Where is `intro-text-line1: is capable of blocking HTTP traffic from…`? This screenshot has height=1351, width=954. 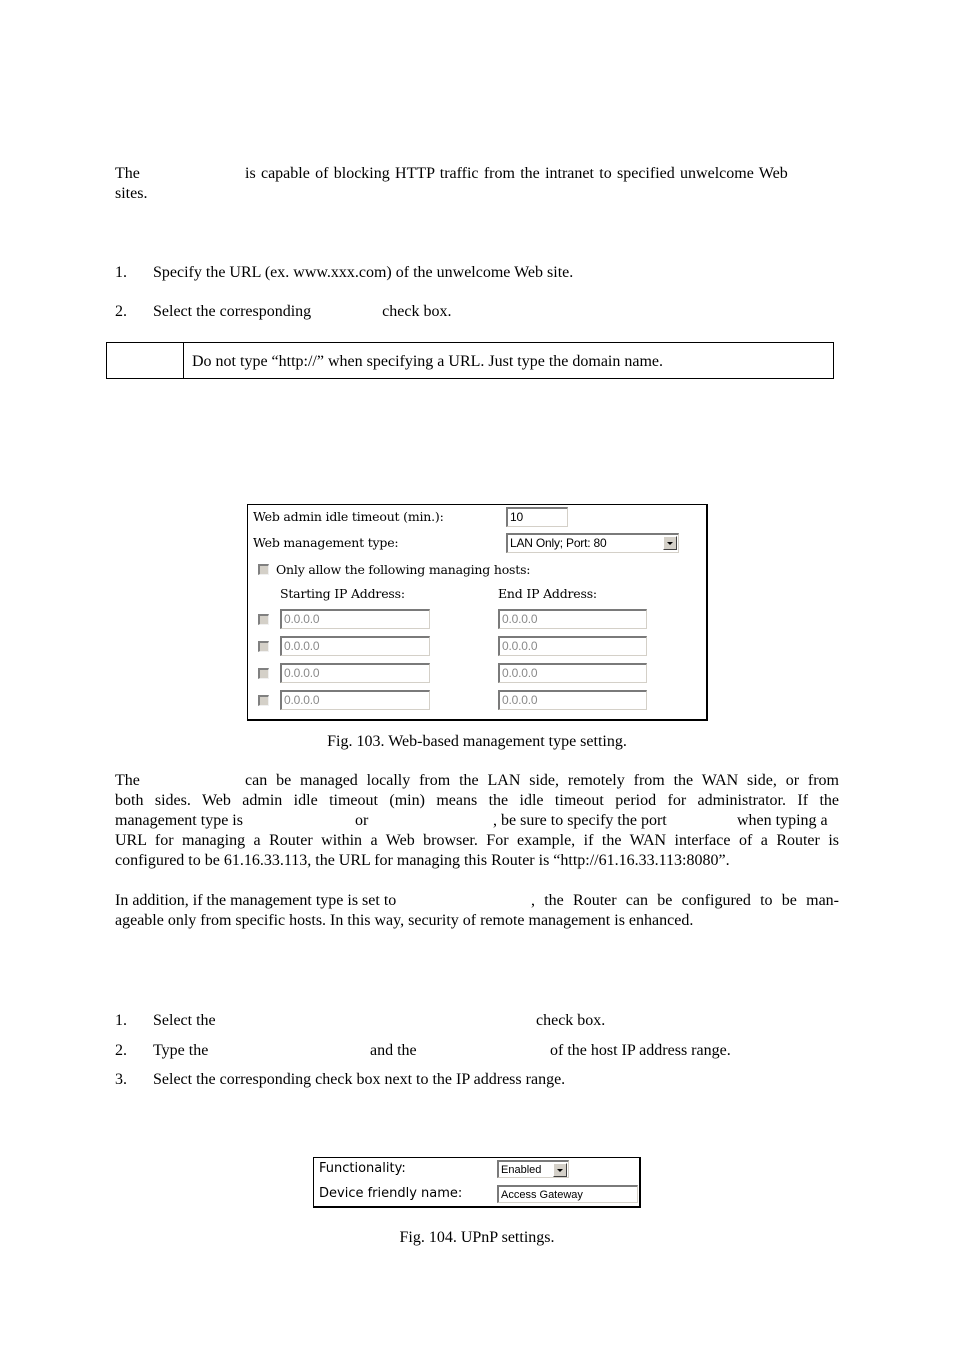 intro-text-line1: is capable of blocking HTTP traffic from… is located at coordinates (516, 173).